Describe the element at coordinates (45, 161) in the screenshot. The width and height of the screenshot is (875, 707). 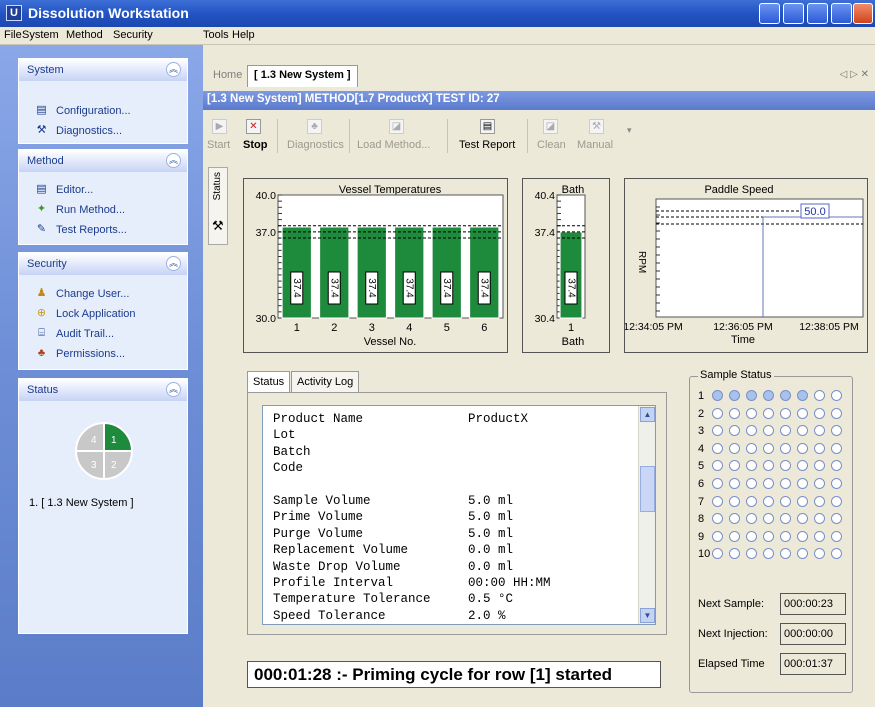
I see `method-panel-title: Method` at that location.